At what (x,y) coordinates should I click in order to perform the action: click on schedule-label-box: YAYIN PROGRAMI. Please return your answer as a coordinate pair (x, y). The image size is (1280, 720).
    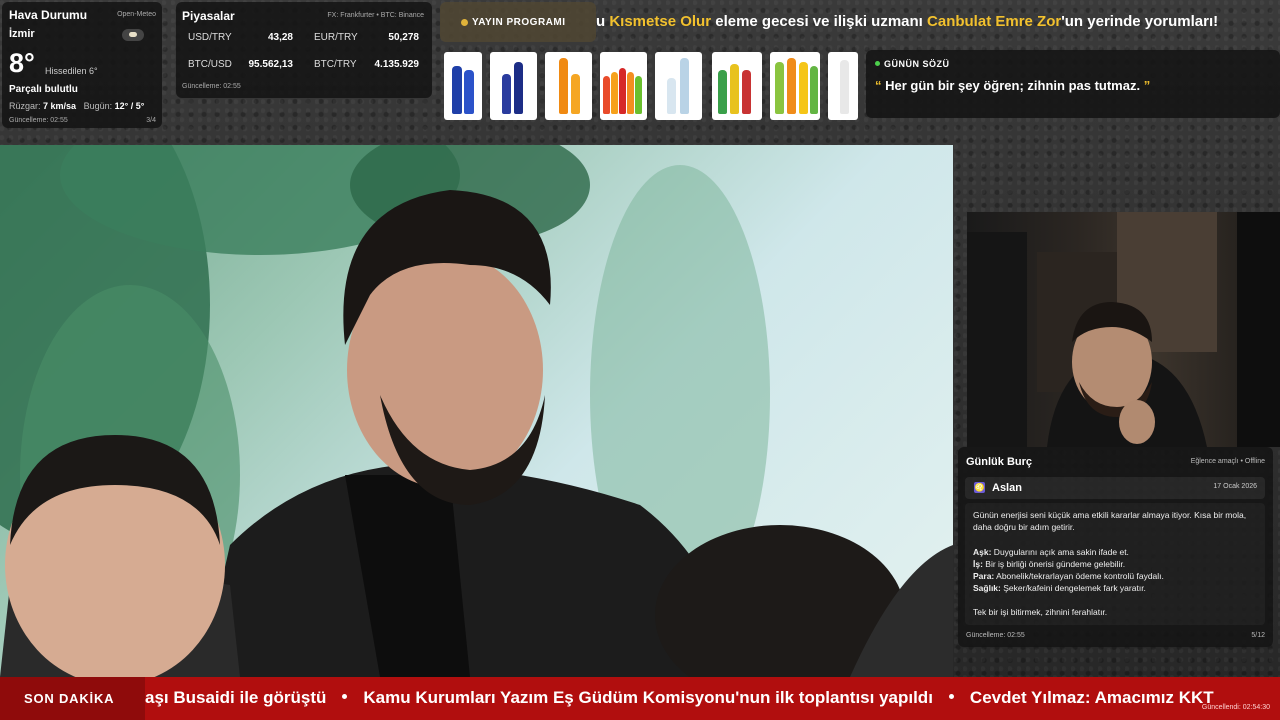
    Looking at the image, I should click on (518, 22).